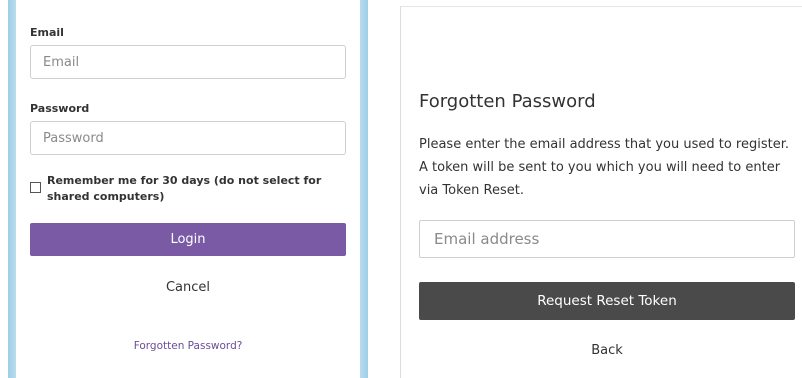 The image size is (802, 378). I want to click on password-input, so click(188, 138).